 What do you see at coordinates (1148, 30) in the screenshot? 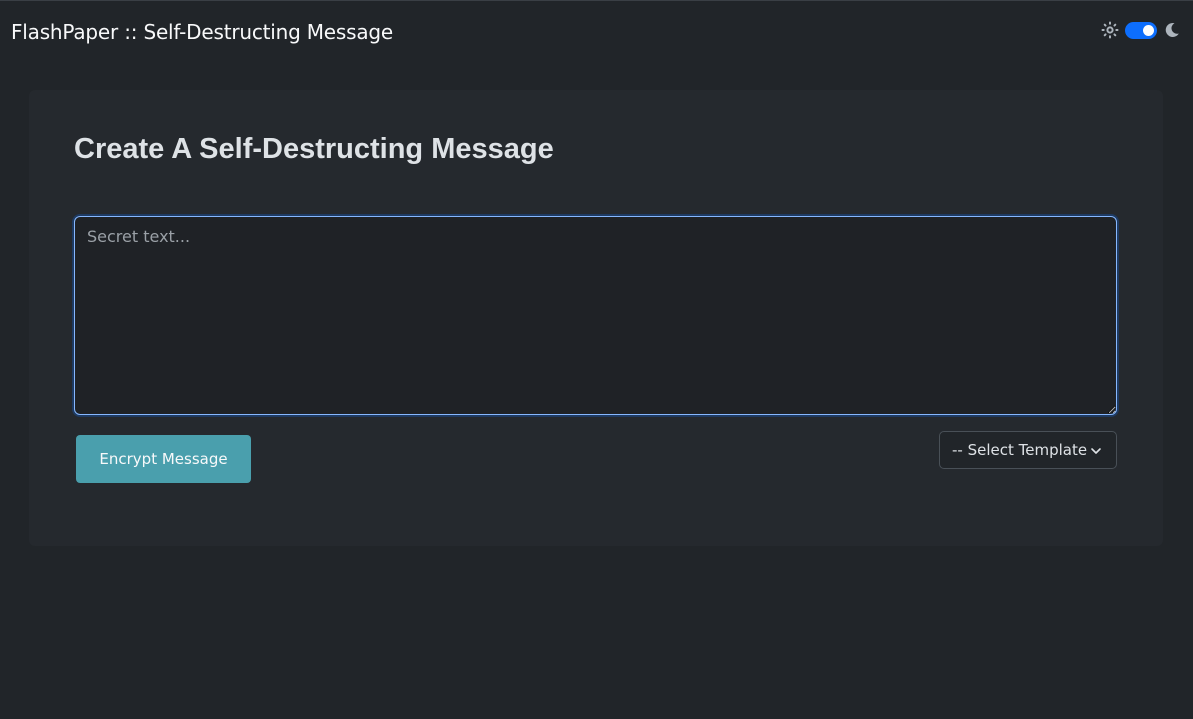
I see `toggle-knob` at bounding box center [1148, 30].